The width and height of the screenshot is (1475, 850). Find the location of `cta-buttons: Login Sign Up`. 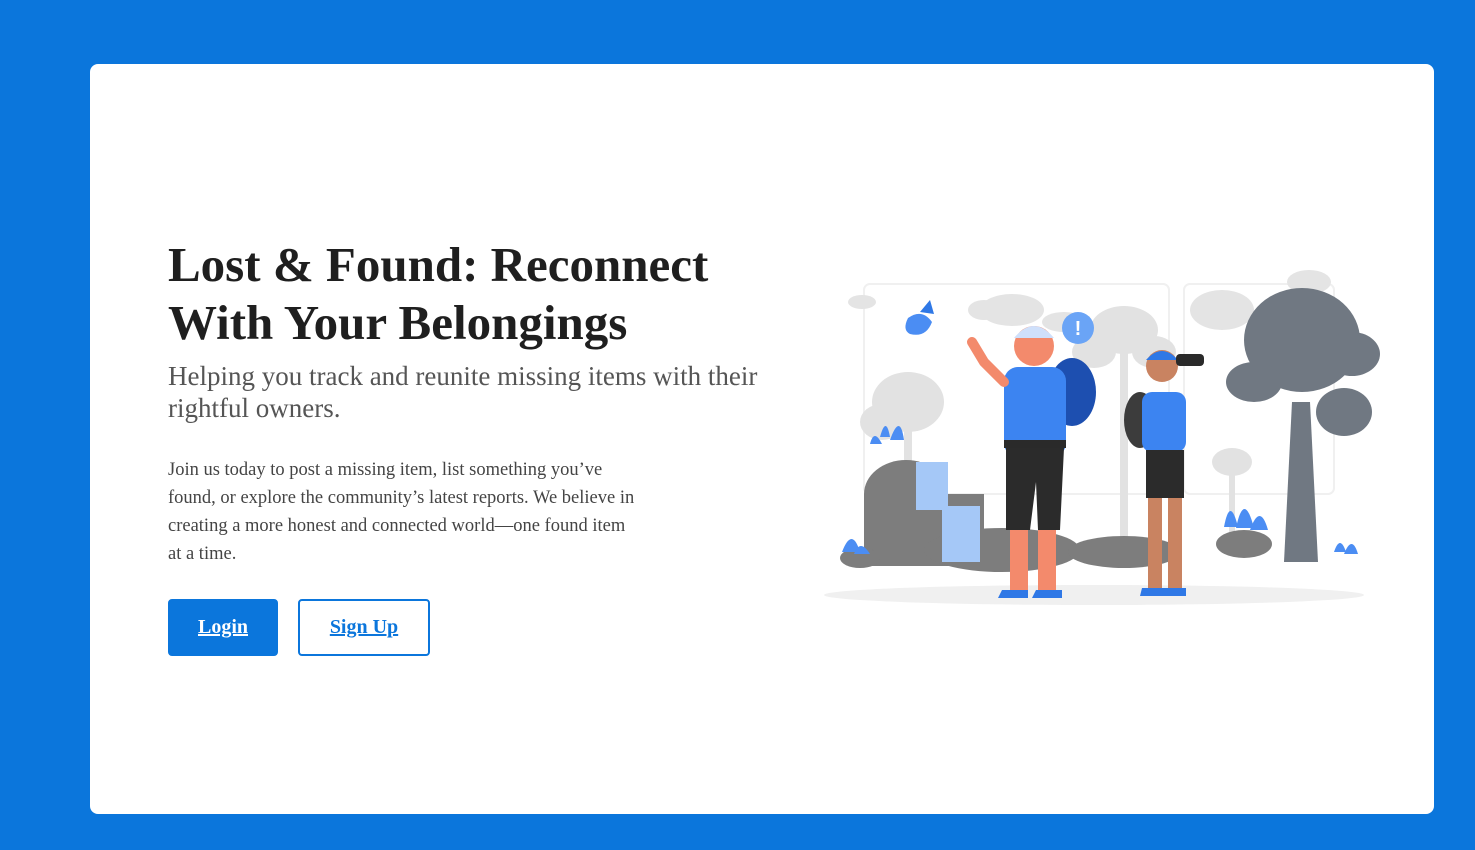

cta-buttons: Login Sign Up is located at coordinates (468, 627).